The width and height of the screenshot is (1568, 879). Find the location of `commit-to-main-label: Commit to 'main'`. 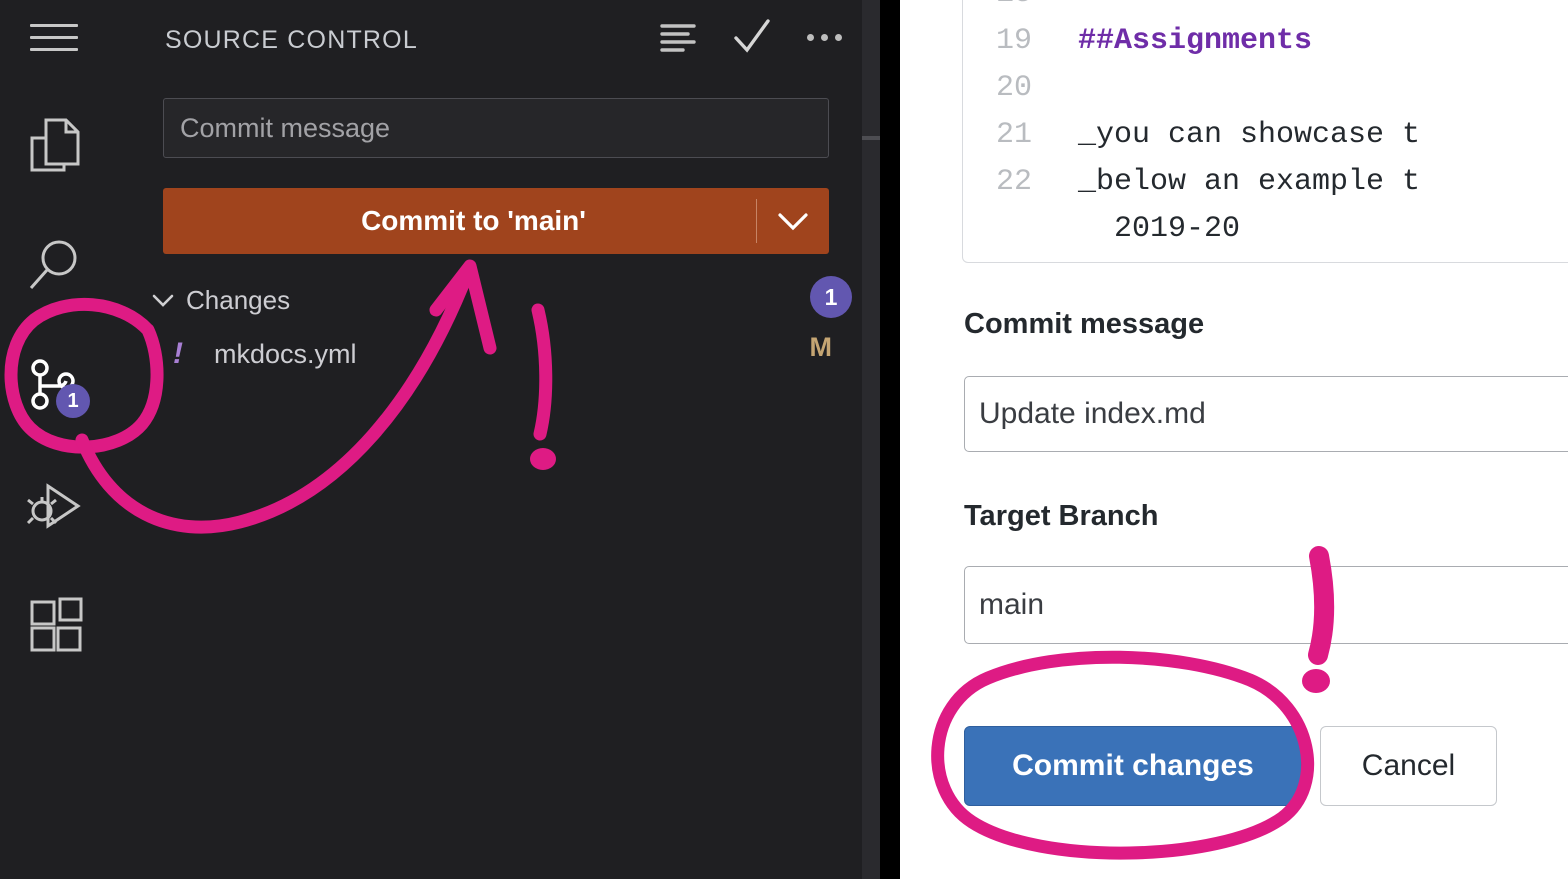

commit-to-main-label: Commit to 'main' is located at coordinates (473, 220).